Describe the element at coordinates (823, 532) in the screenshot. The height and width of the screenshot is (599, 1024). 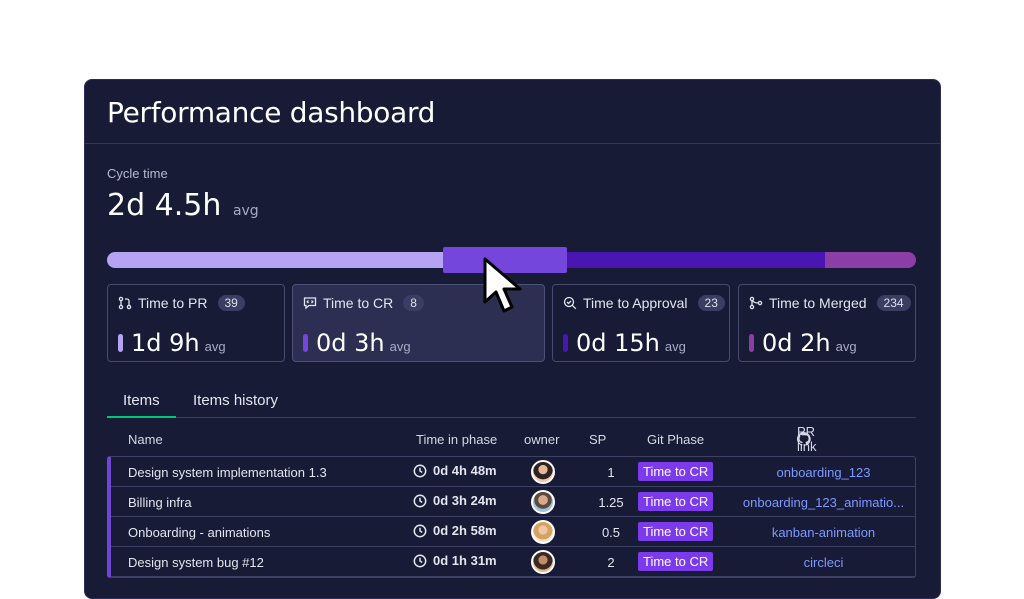
I see `pr-link: kanban-animation` at that location.